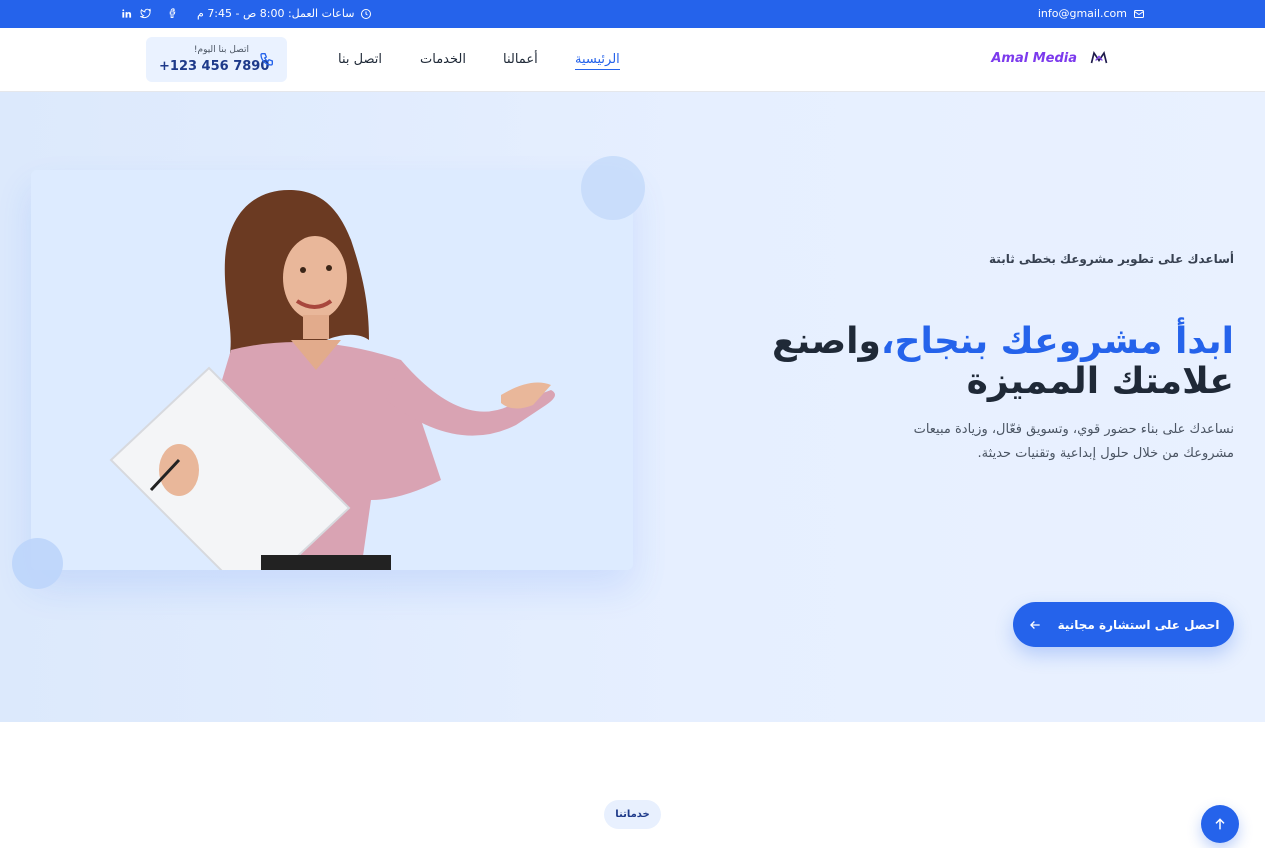 This screenshot has height=848, width=1265. Describe the element at coordinates (221, 50) in the screenshot. I see `call-caption: اتصل بنا اليوم!` at that location.